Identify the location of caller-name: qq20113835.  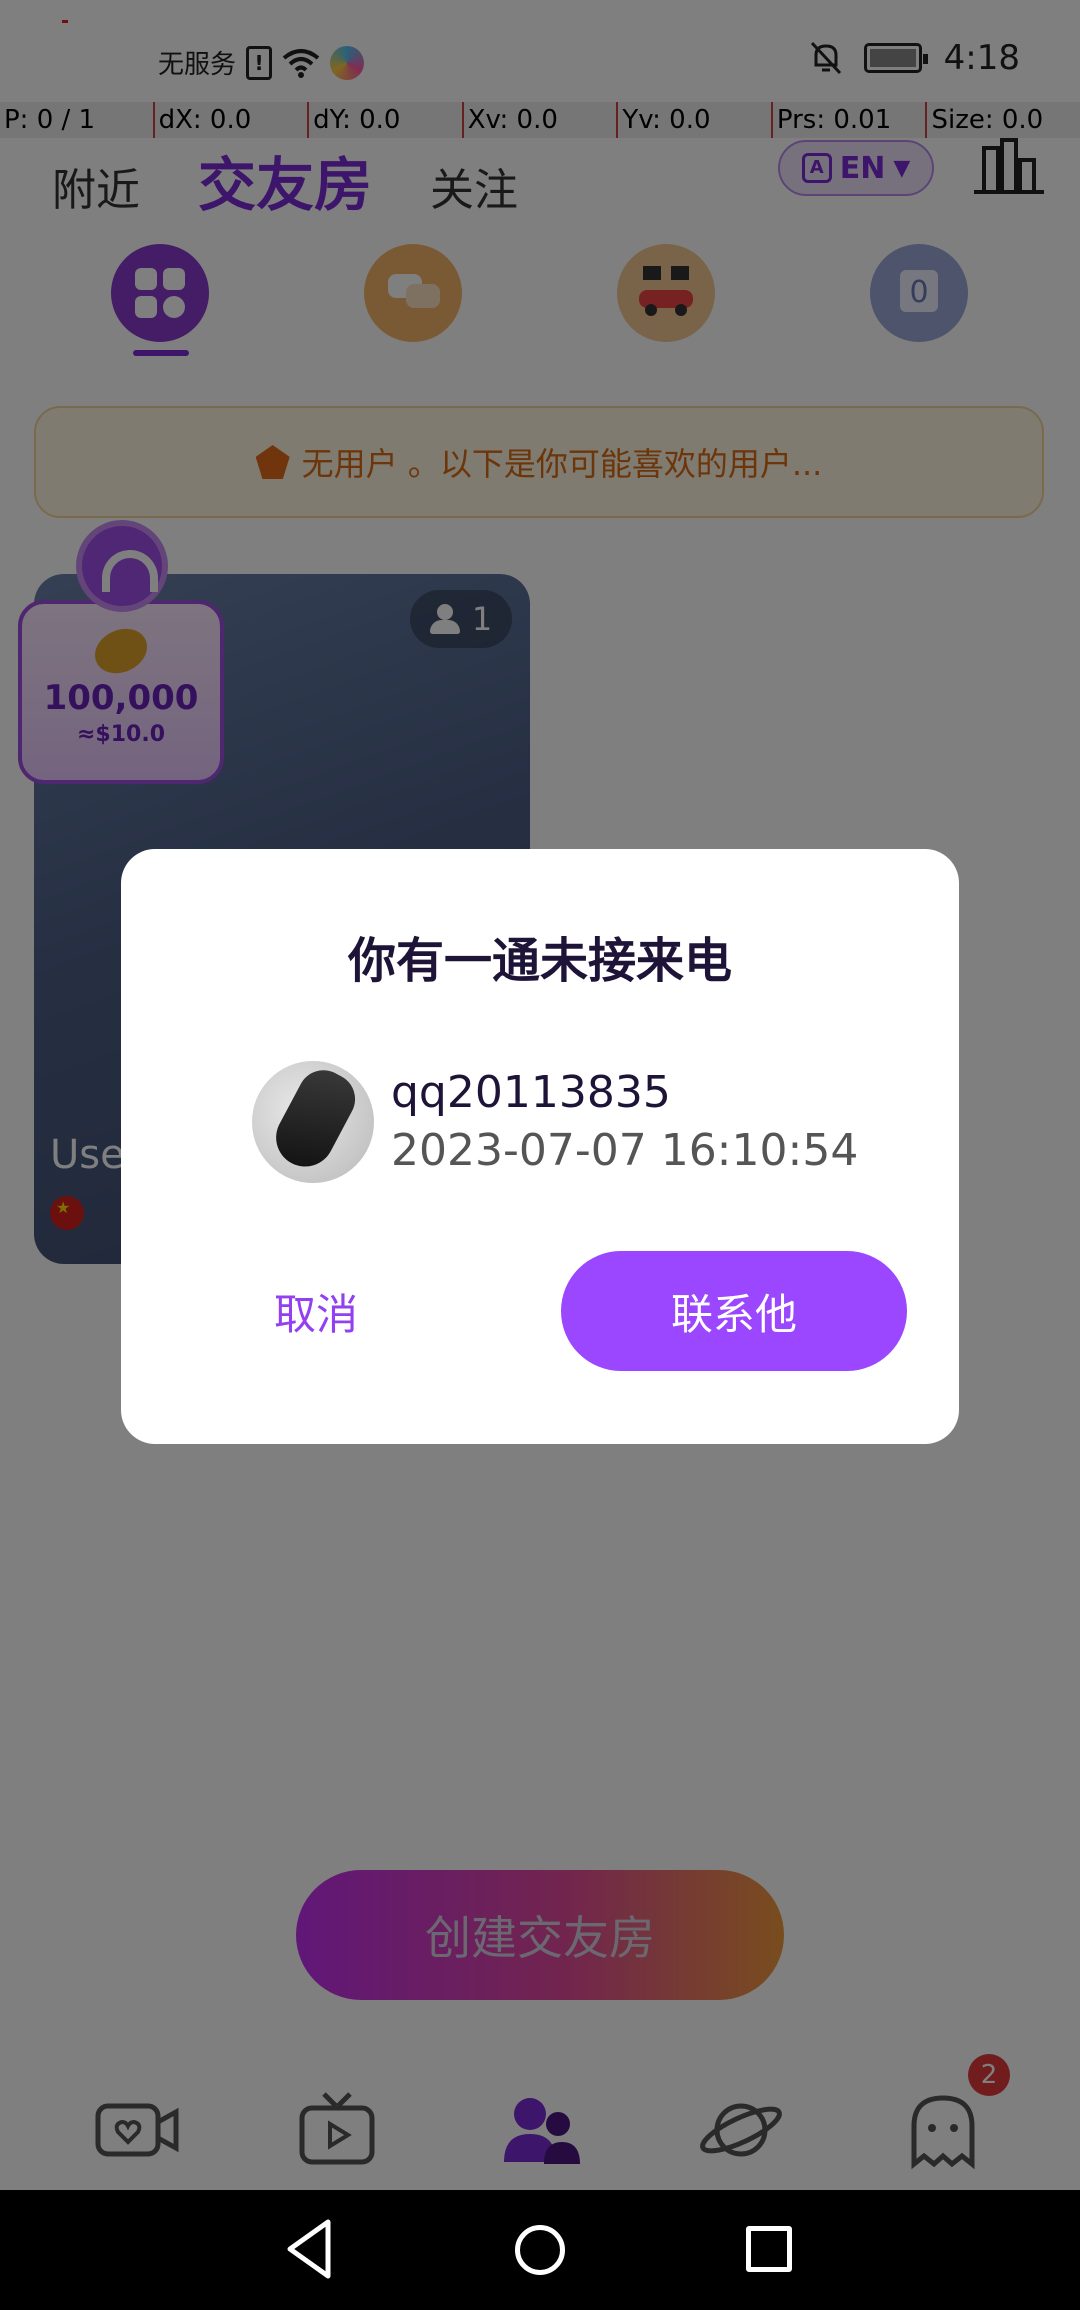
(531, 1092).